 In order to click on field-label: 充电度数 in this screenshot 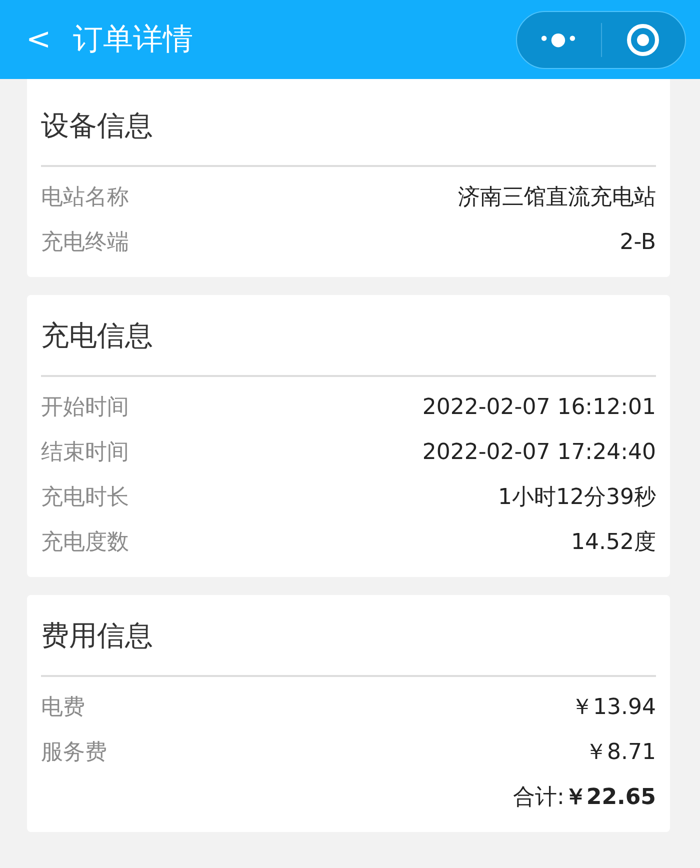, I will do `click(85, 543)`.